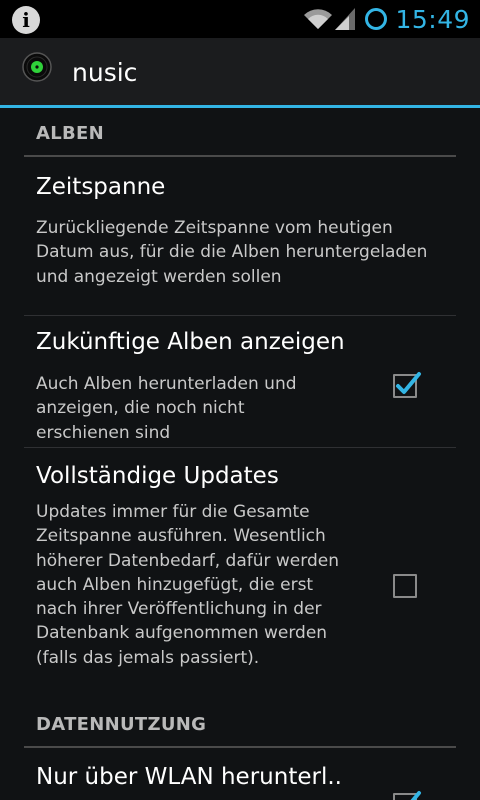 The image size is (480, 800). Describe the element at coordinates (157, 476) in the screenshot. I see `pref-title: Vollständige Updates` at that location.